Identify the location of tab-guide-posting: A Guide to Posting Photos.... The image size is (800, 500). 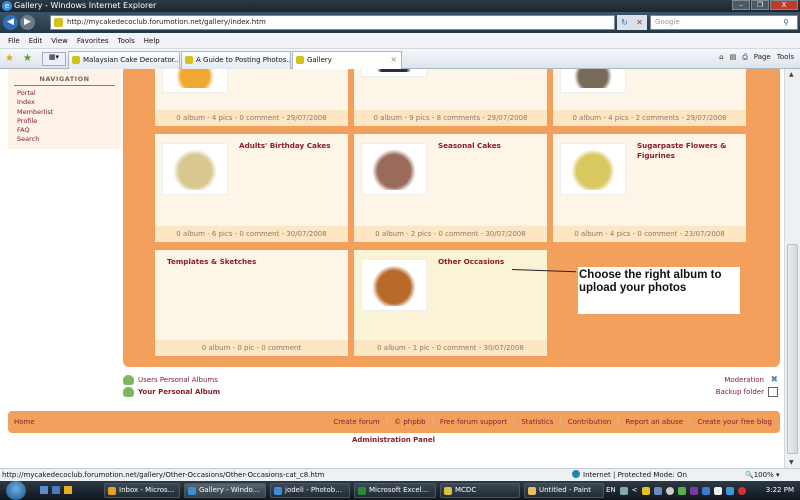
(236, 60).